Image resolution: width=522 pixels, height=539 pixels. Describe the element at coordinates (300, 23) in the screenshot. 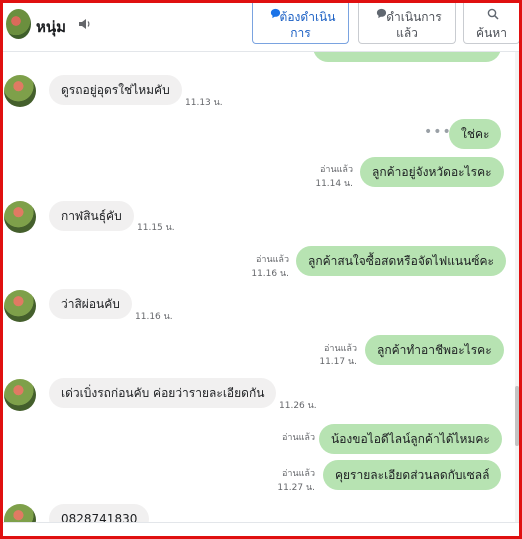

I see `pending-action-button: ต้องดำเนิน การ` at that location.